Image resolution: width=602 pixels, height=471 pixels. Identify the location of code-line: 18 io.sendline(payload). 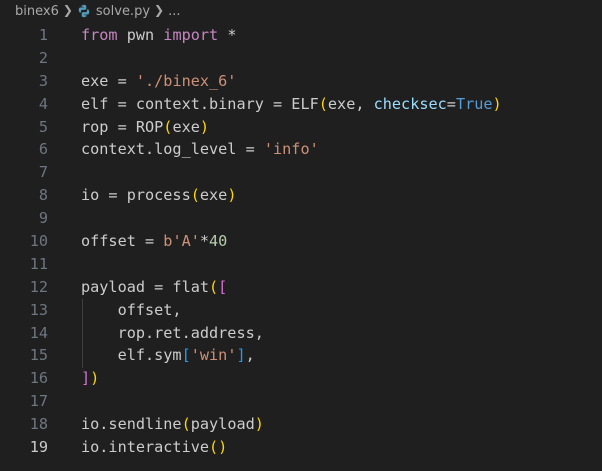
(301, 424).